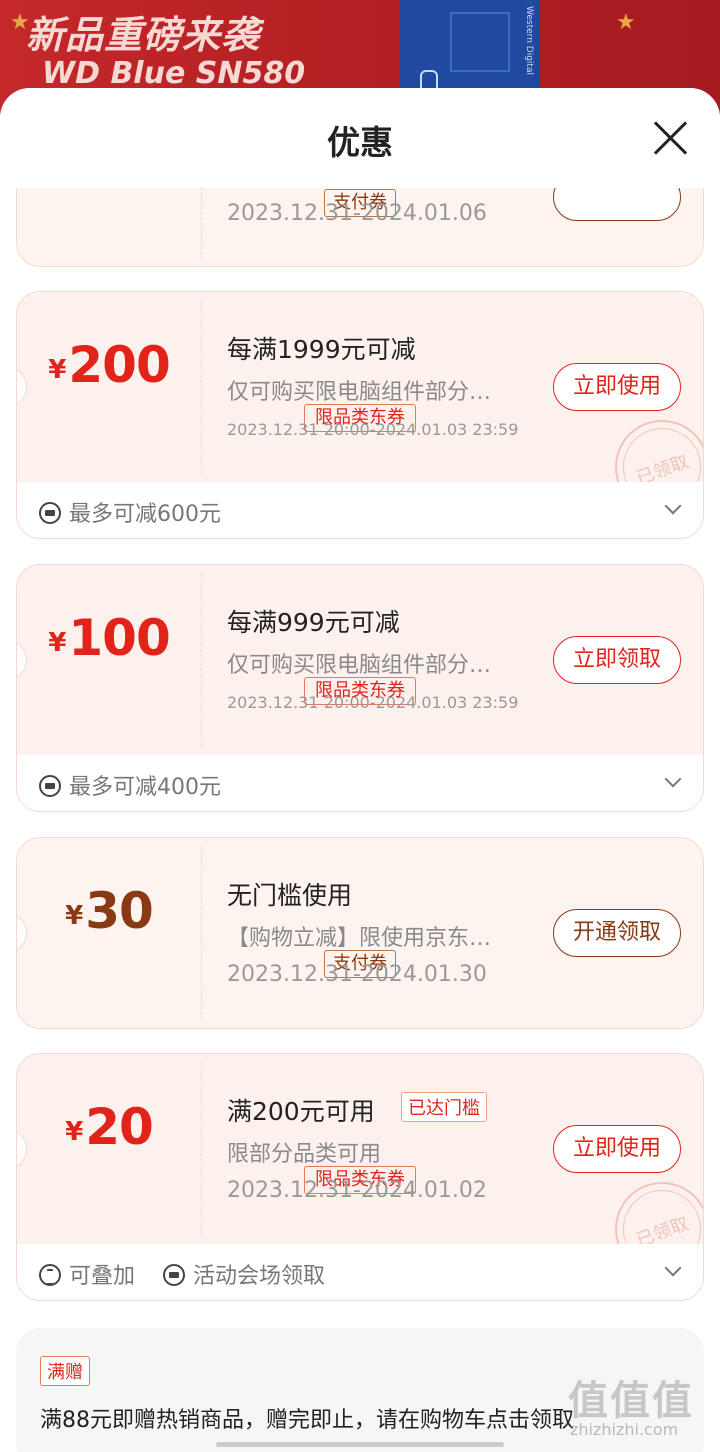 The image size is (720, 1452). What do you see at coordinates (109, 911) in the screenshot?
I see `coupon-amount: ¥30` at bounding box center [109, 911].